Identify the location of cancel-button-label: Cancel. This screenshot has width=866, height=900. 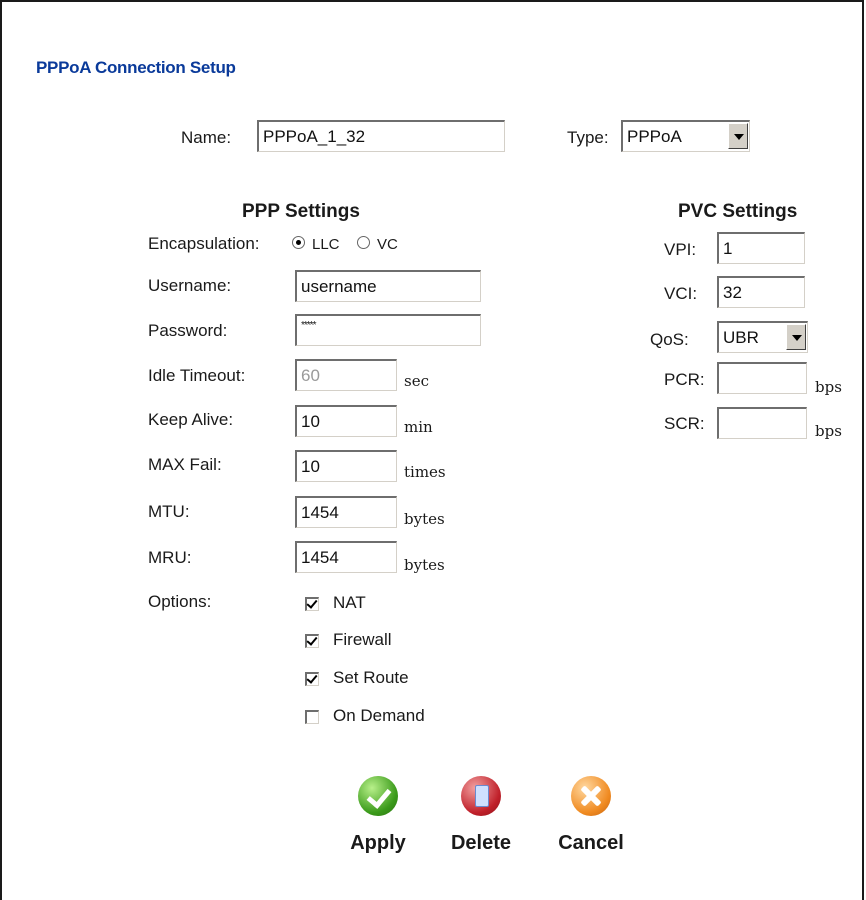
(591, 843).